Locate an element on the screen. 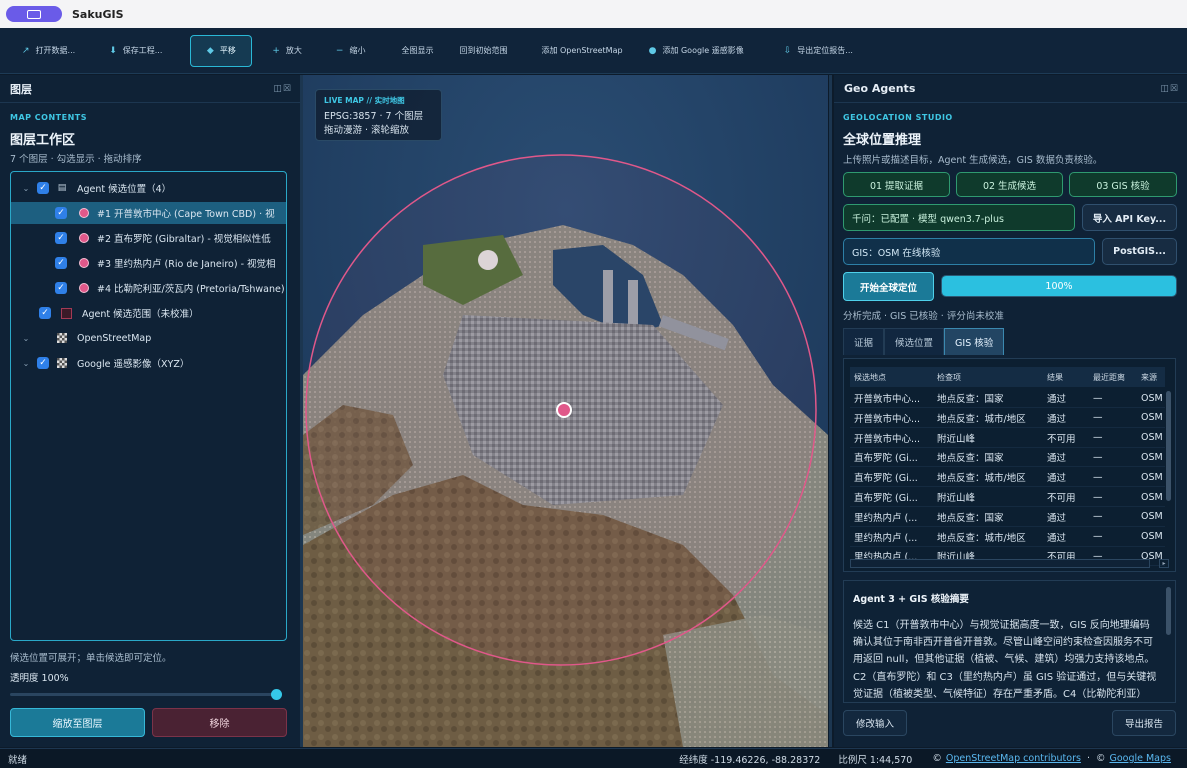 The height and width of the screenshot is (768, 1187). slider-thumb is located at coordinates (276, 694).